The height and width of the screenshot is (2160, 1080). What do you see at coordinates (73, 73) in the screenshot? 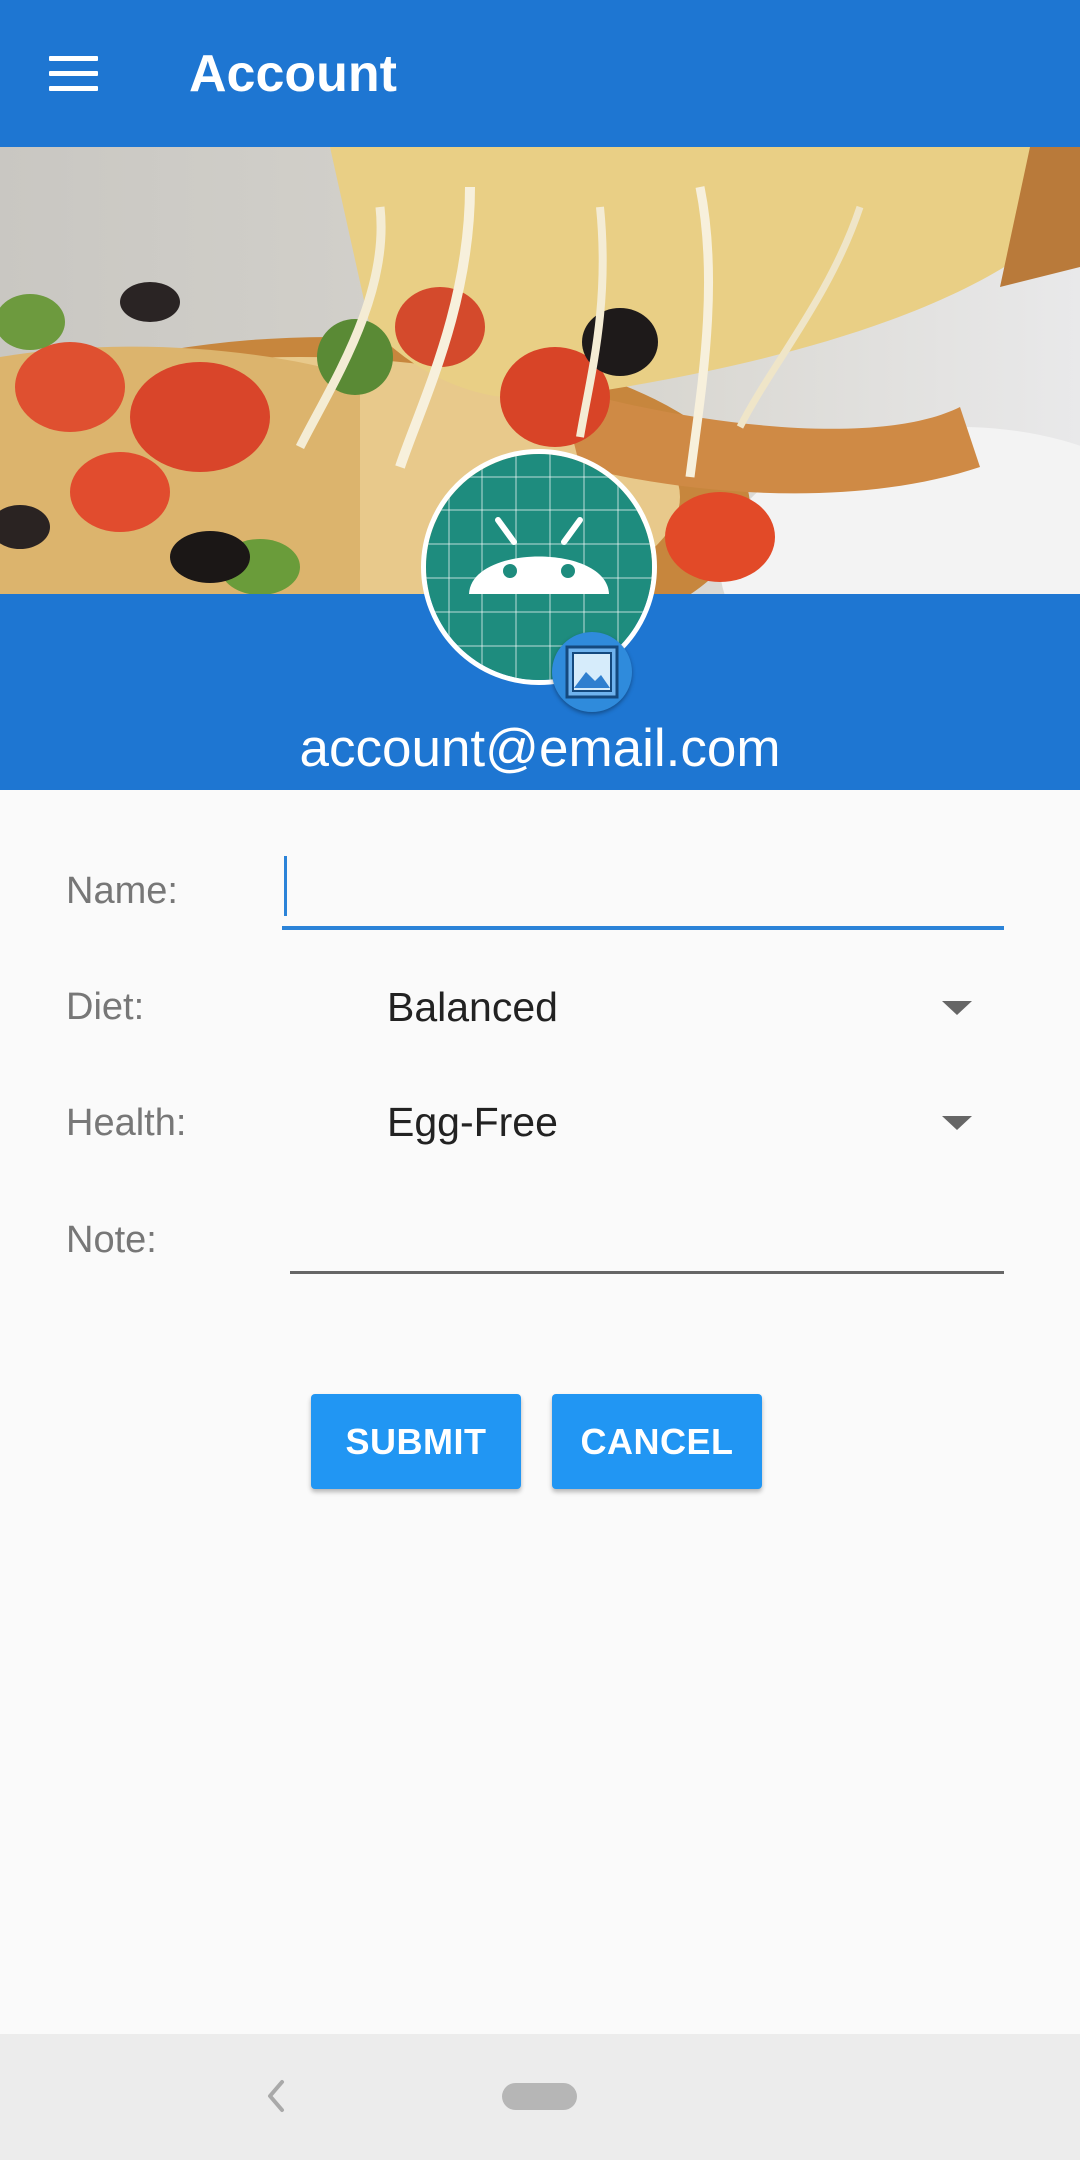
I see `hamburger-menu-icon` at bounding box center [73, 73].